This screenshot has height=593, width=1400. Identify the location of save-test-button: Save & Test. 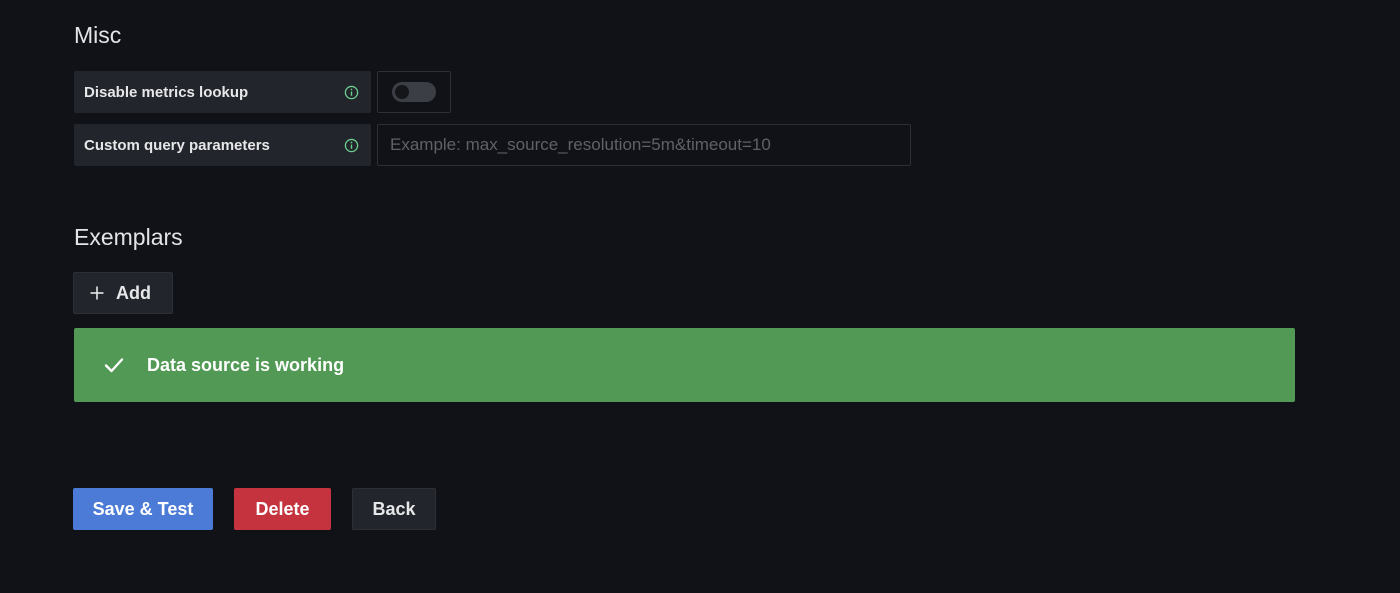
(143, 509).